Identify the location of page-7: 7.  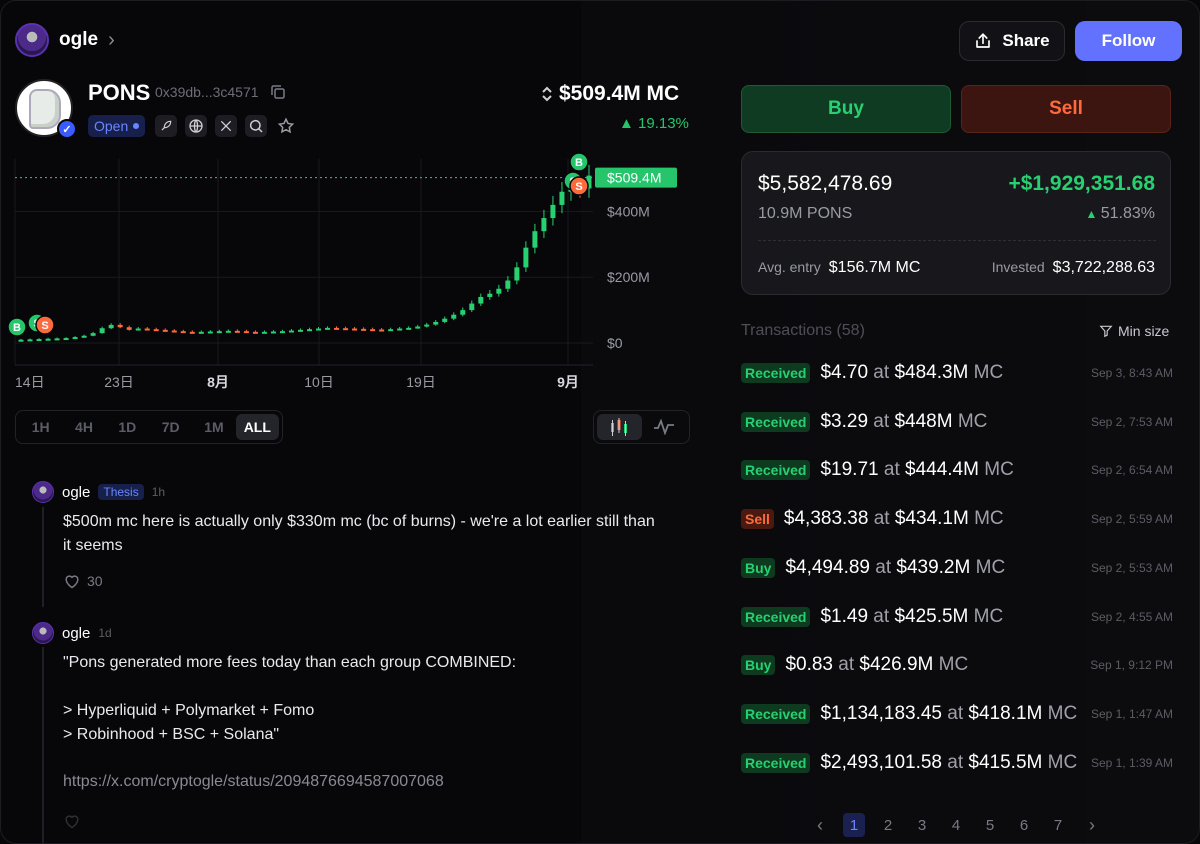
(1058, 825).